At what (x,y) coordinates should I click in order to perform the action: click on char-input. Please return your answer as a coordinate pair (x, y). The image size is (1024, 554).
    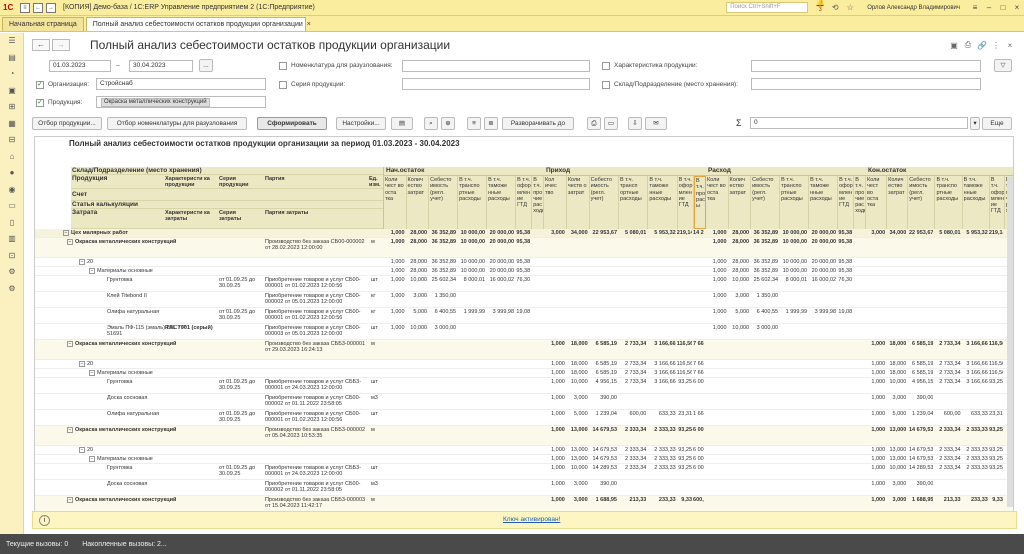
    Looking at the image, I should click on (866, 66).